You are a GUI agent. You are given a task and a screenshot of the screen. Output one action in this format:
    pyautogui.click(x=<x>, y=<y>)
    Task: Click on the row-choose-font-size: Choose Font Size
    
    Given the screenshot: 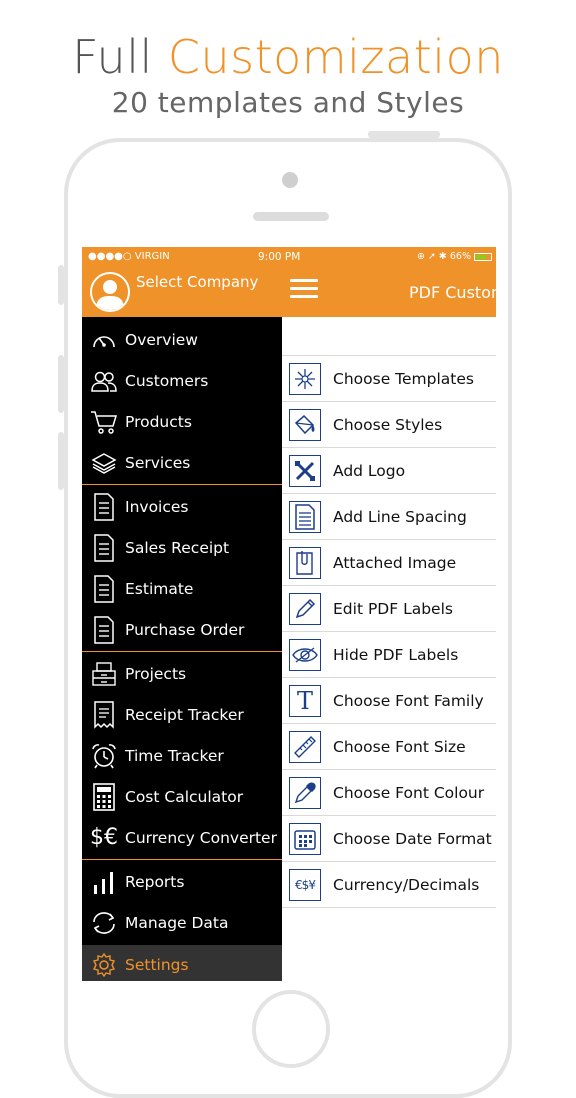 What is the action you would take?
    pyautogui.click(x=389, y=747)
    